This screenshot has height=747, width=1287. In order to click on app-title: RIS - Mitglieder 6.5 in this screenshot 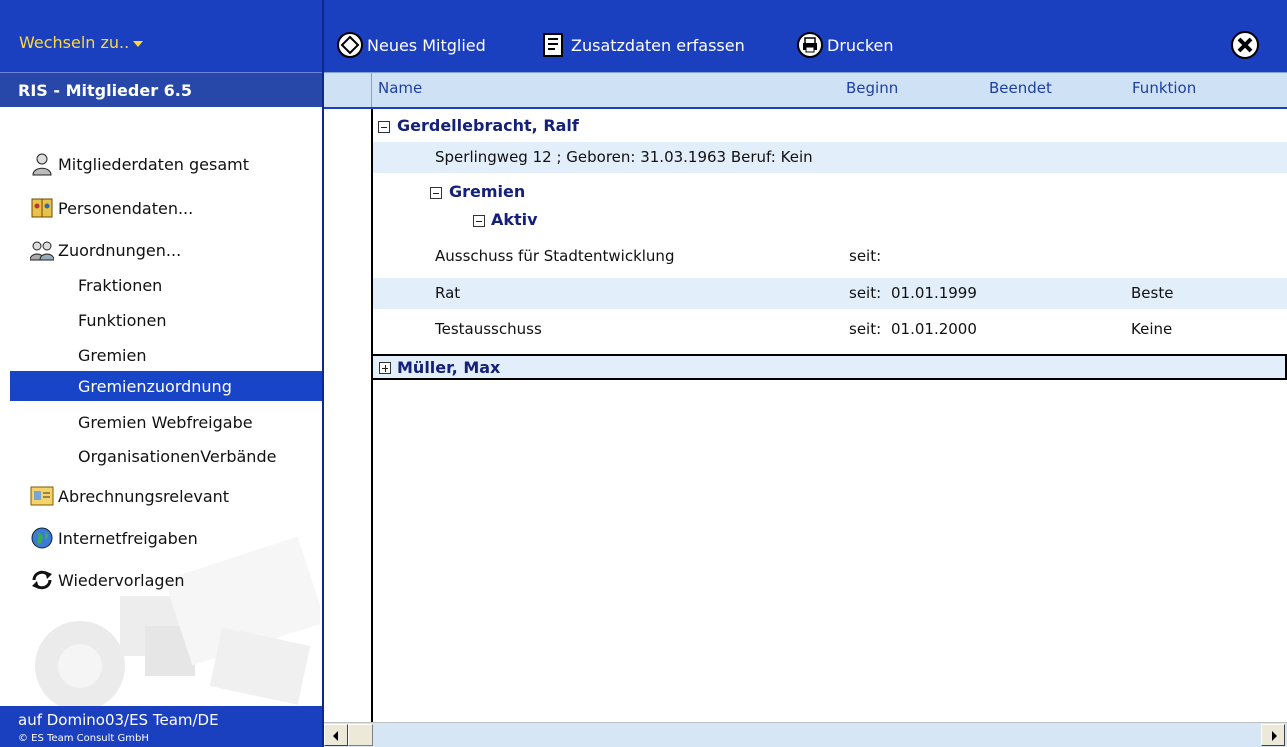, I will do `click(161, 89)`.